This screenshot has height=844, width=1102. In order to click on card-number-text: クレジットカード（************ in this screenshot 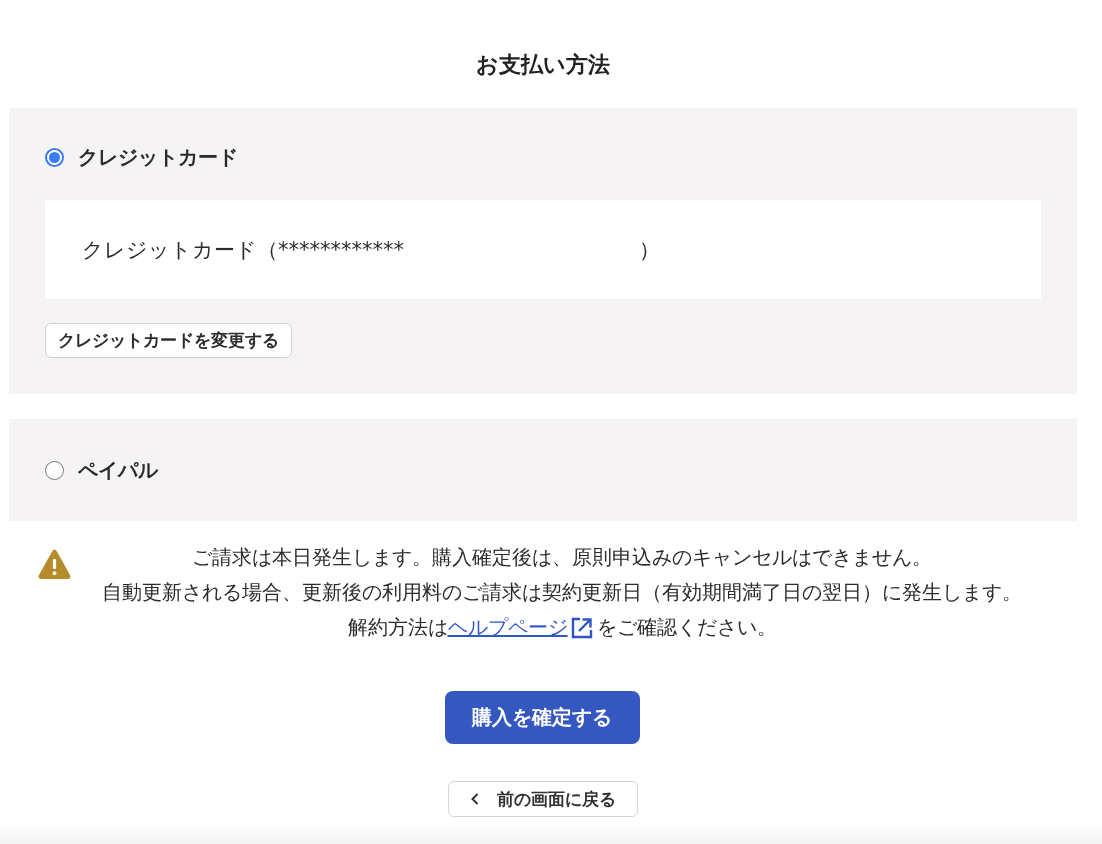, I will do `click(243, 250)`.